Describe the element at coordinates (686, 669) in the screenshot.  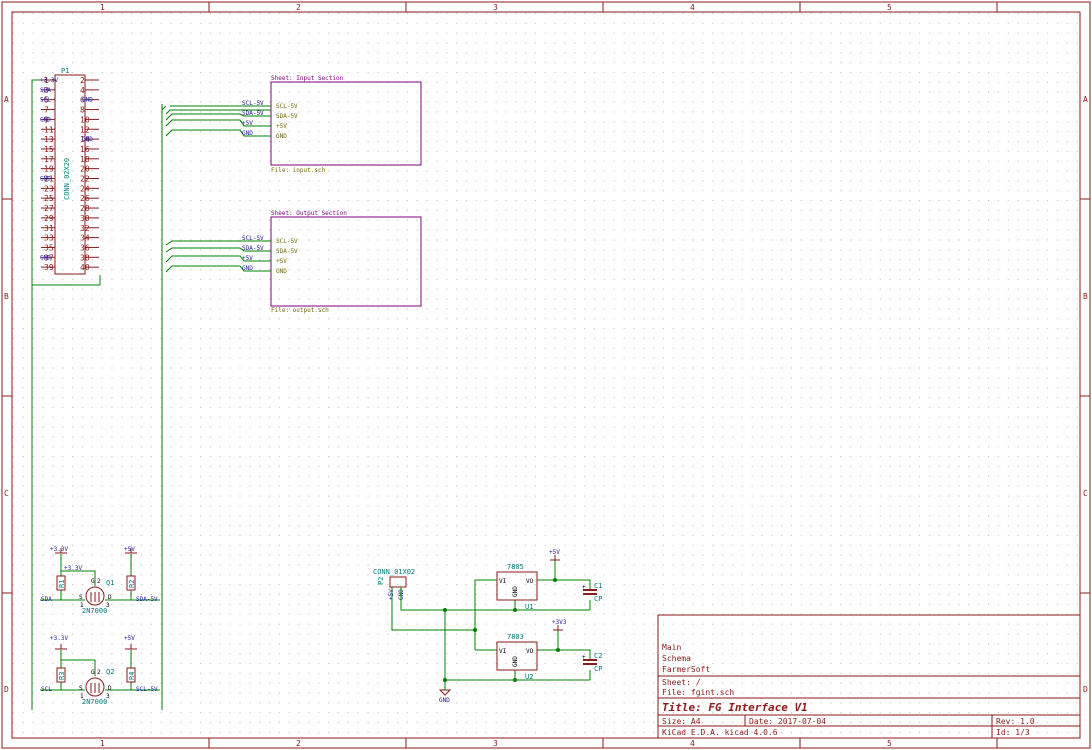
I see `title-block-line-company: FarmerSoft` at that location.